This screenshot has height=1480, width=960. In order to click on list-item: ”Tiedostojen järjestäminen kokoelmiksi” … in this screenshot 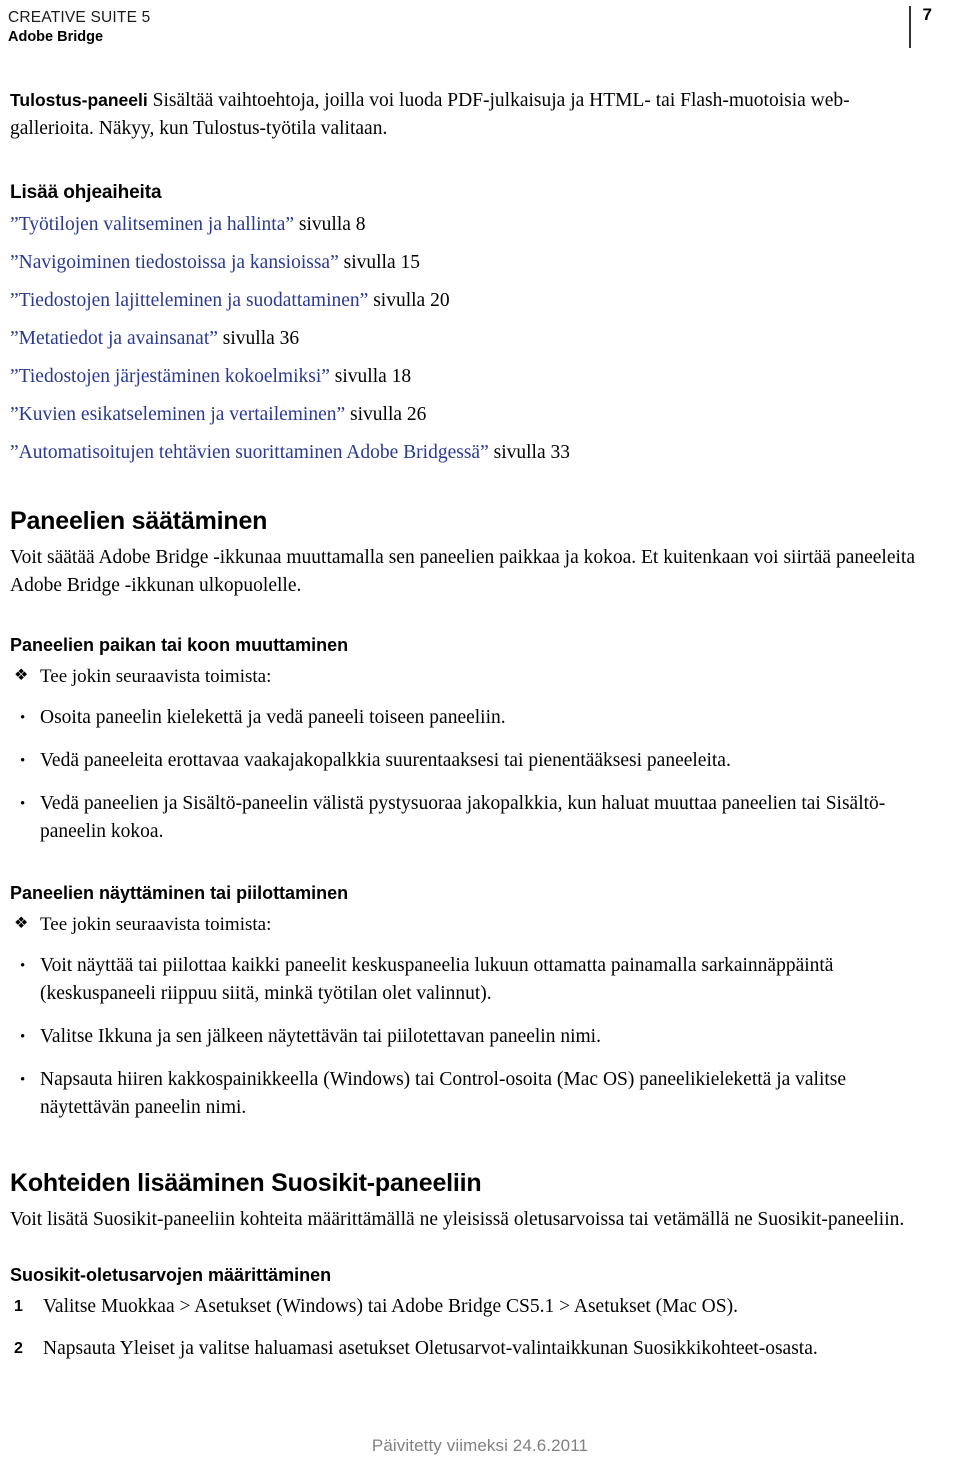, I will do `click(466, 376)`.